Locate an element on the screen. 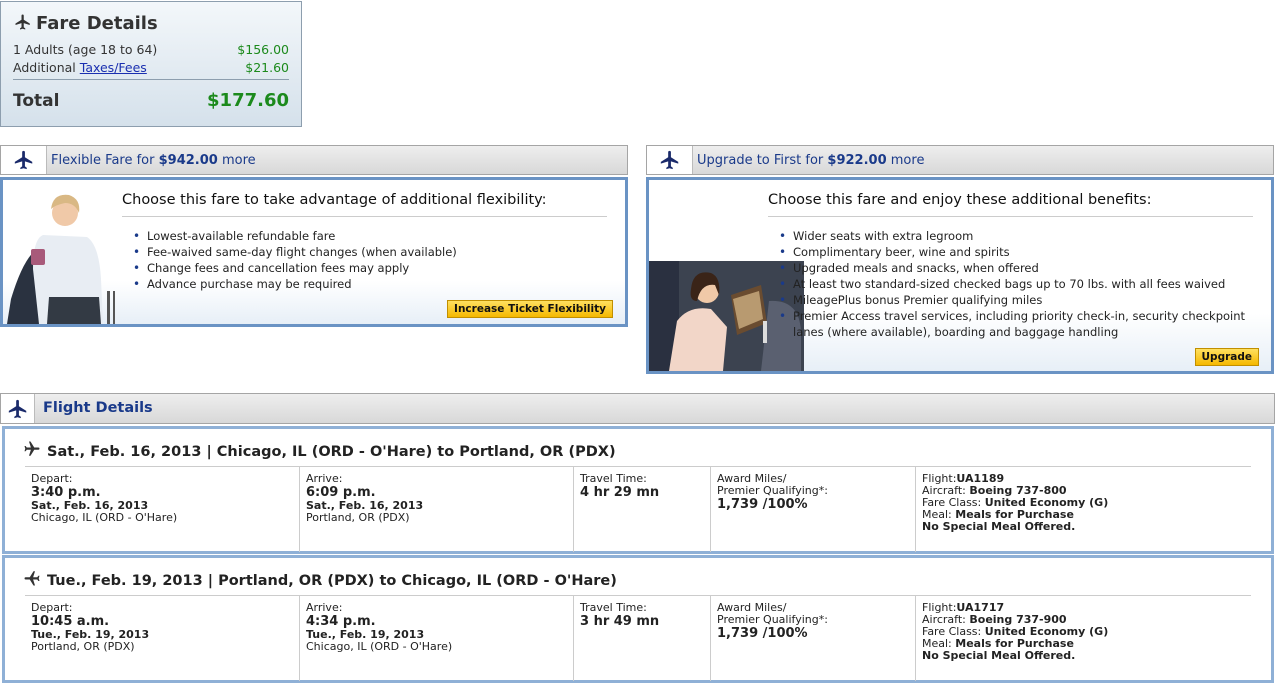  depart-time: 3:40 p.m. is located at coordinates (66, 492).